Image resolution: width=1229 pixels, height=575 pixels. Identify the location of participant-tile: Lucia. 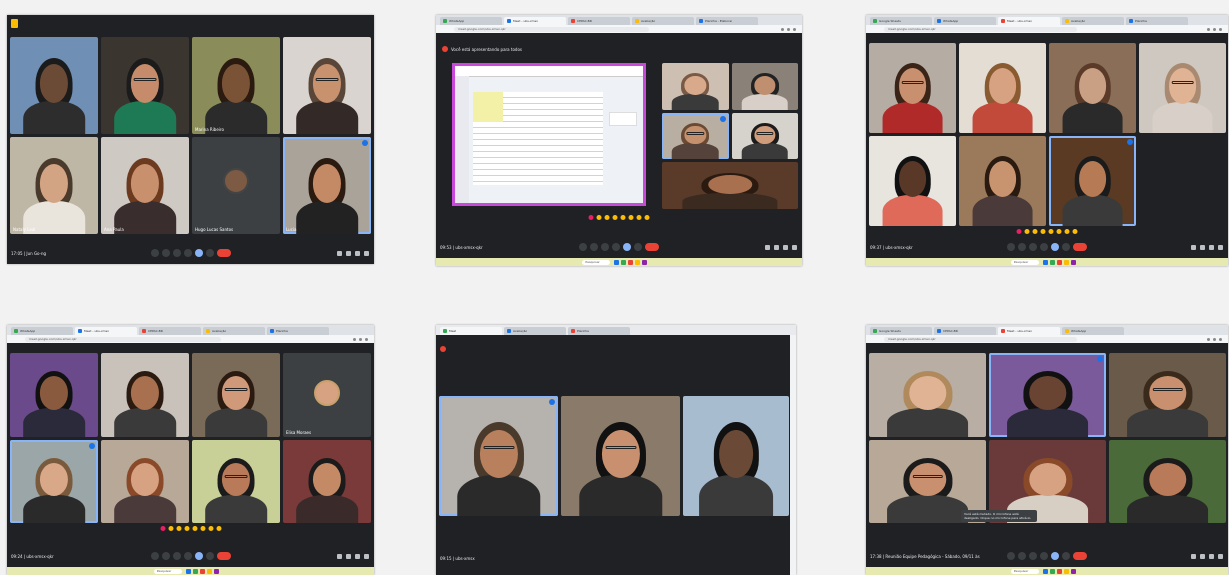
(327, 185).